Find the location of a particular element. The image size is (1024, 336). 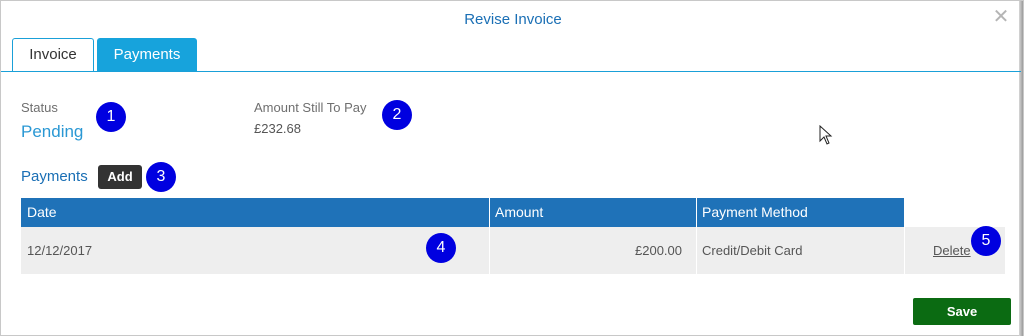

payment-amount-cell: £200.00 is located at coordinates (592, 250).